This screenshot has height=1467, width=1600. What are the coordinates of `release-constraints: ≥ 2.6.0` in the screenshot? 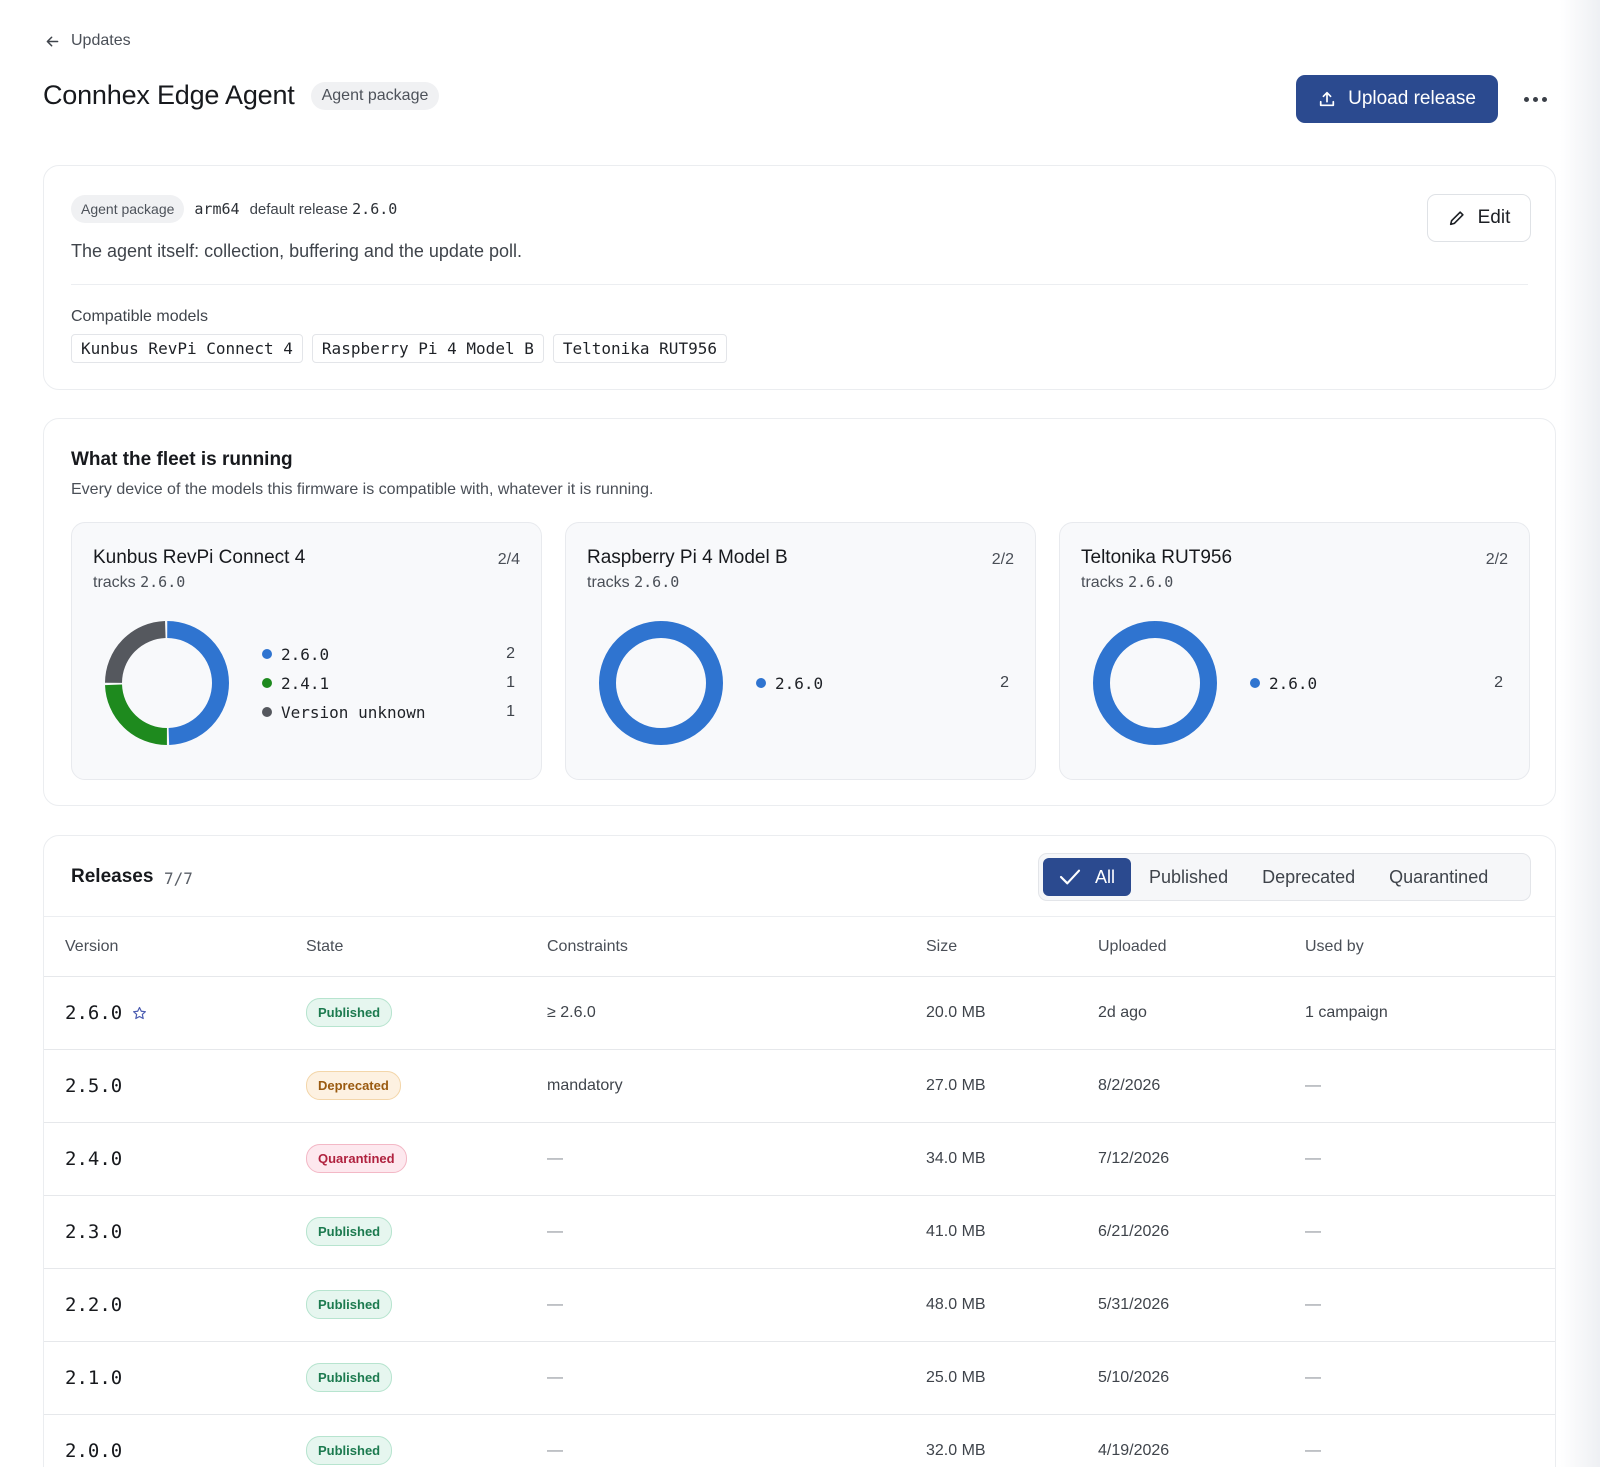 It's located at (571, 1012).